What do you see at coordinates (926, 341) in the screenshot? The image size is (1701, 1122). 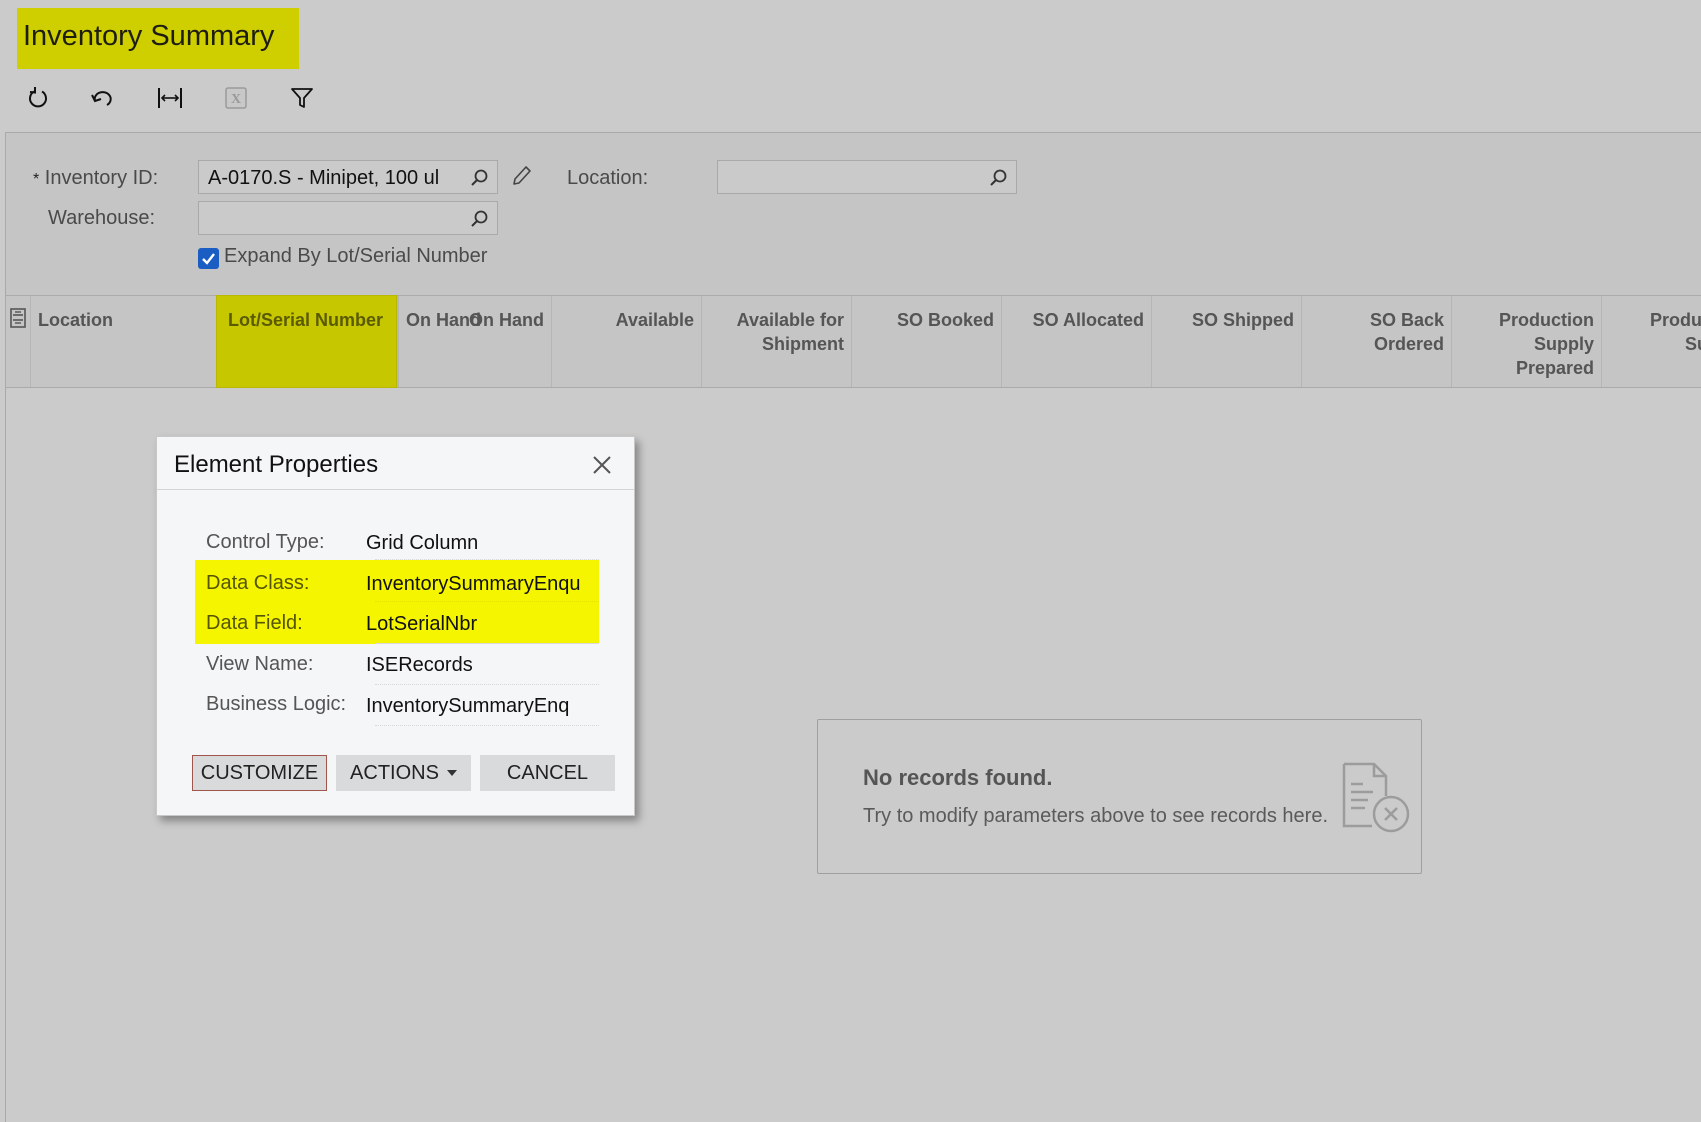 I see `column-header-so-booked: SO Booked` at bounding box center [926, 341].